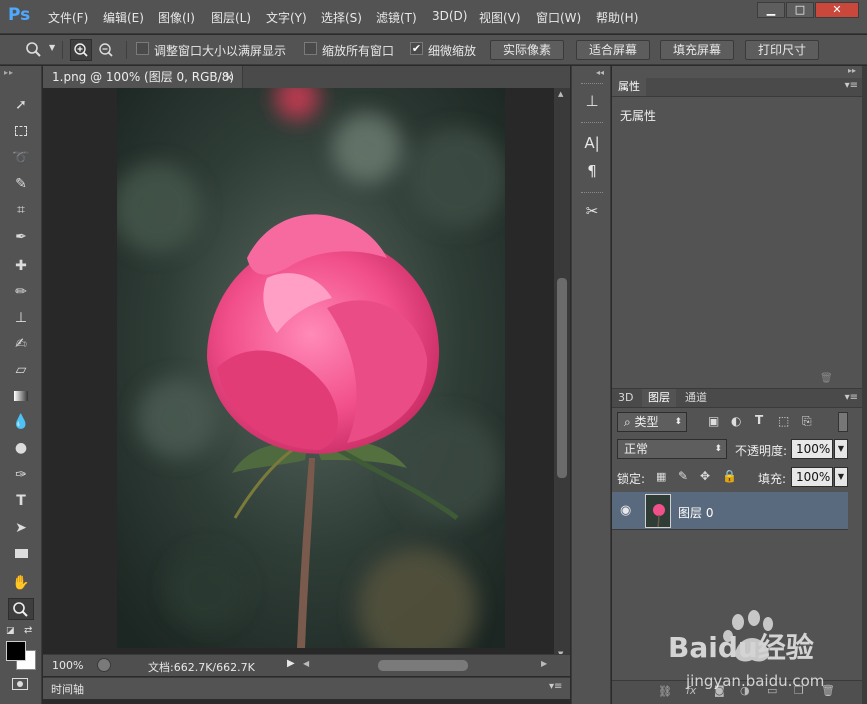 The height and width of the screenshot is (704, 867). I want to click on status-menu-icon, so click(104, 665).